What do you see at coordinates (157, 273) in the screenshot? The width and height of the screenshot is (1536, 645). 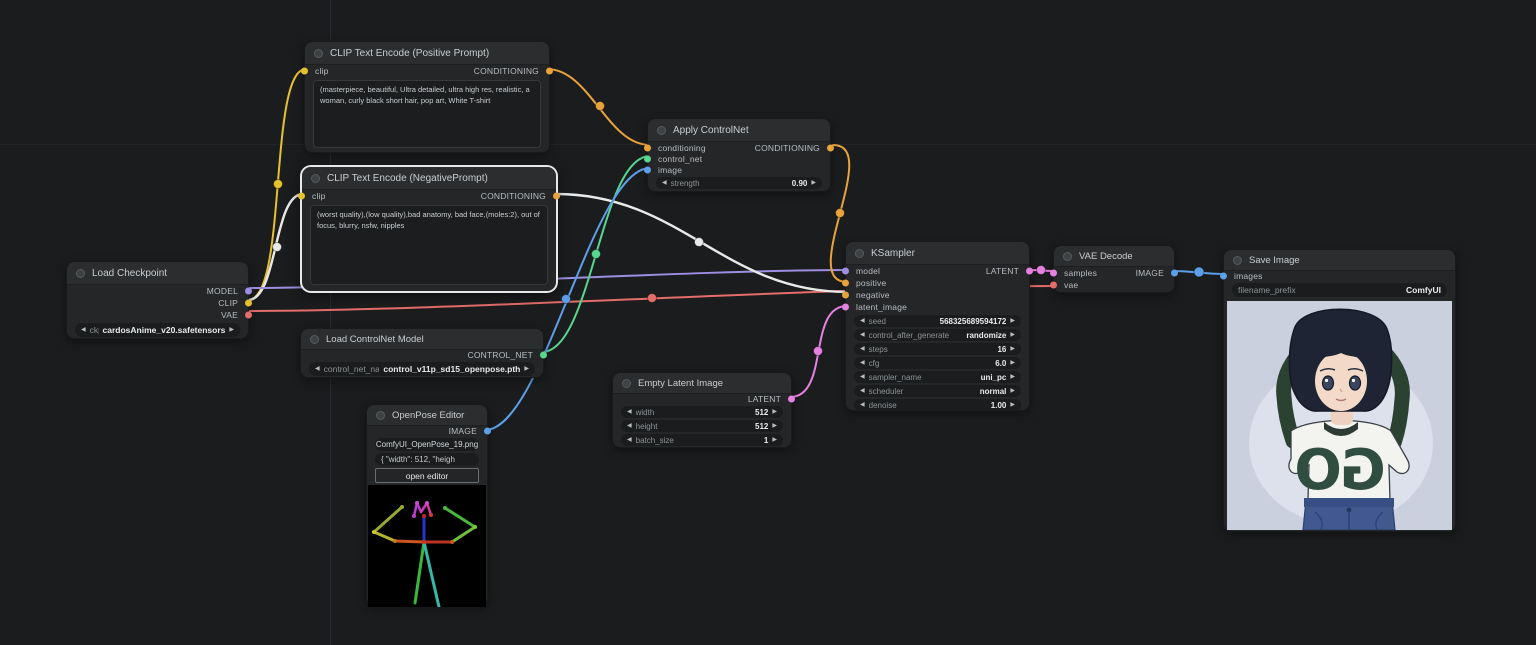 I see `node-title-bar: Load Checkpoint` at bounding box center [157, 273].